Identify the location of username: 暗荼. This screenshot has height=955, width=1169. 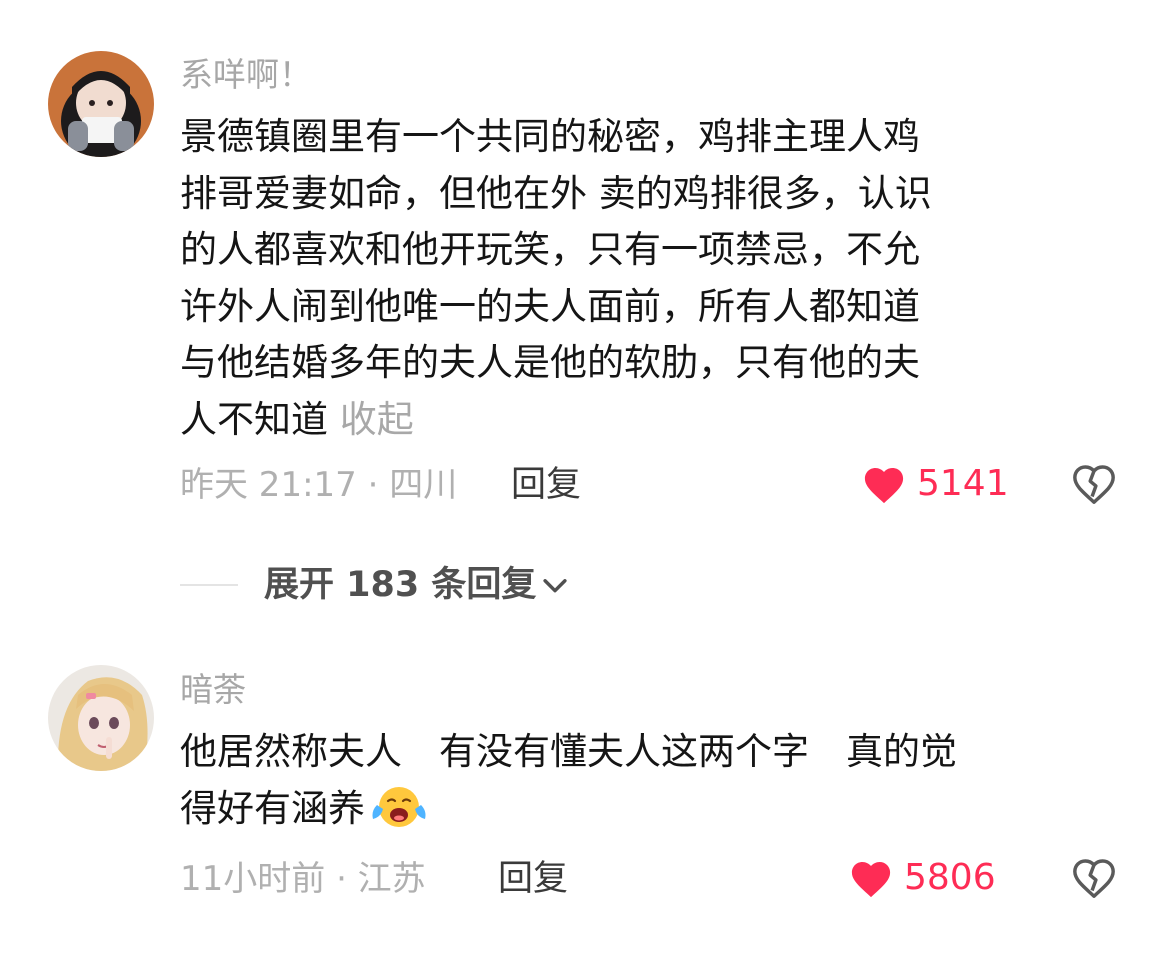
(213, 690).